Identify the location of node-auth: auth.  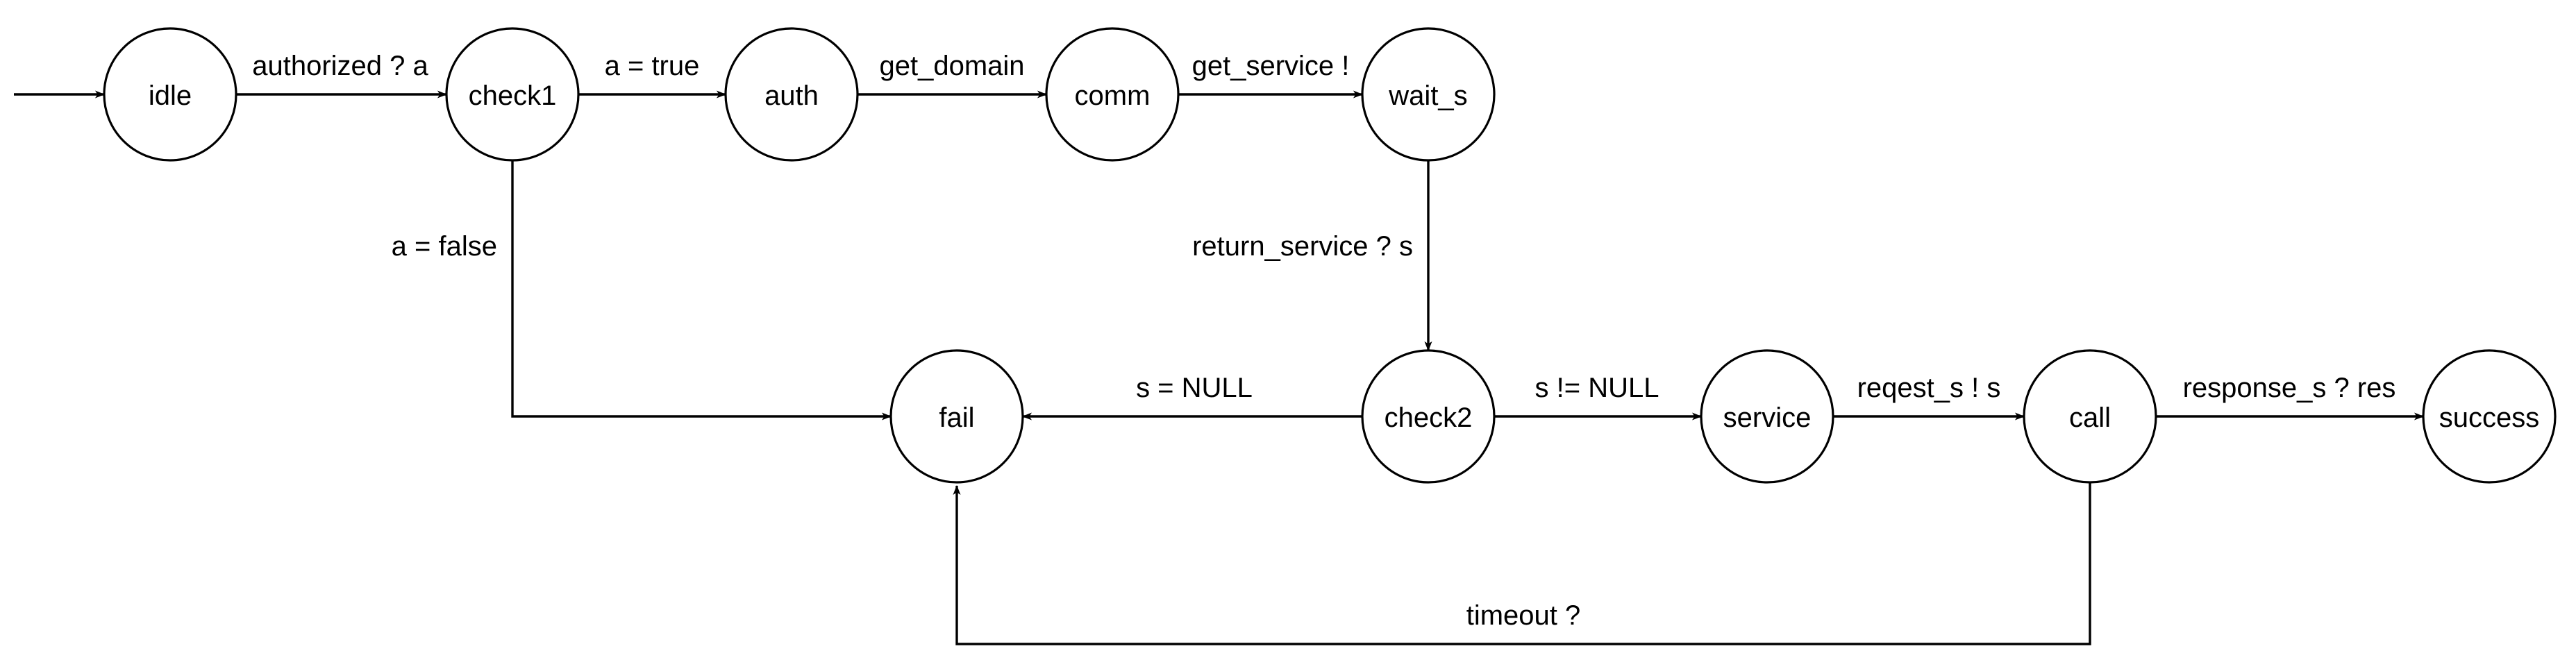
(791, 94).